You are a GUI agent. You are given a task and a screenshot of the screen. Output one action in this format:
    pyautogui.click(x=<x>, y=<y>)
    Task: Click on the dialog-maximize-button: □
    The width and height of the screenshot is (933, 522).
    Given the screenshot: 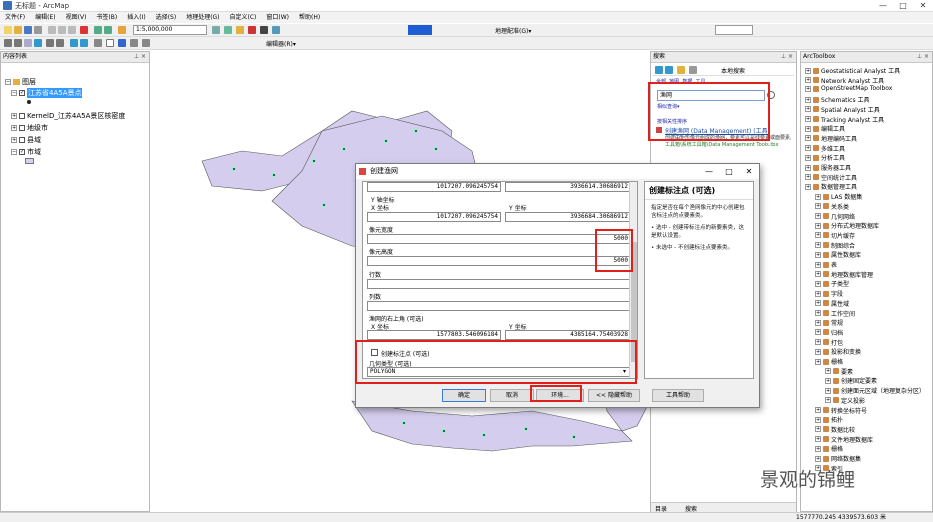 What is the action you would take?
    pyautogui.click(x=729, y=171)
    